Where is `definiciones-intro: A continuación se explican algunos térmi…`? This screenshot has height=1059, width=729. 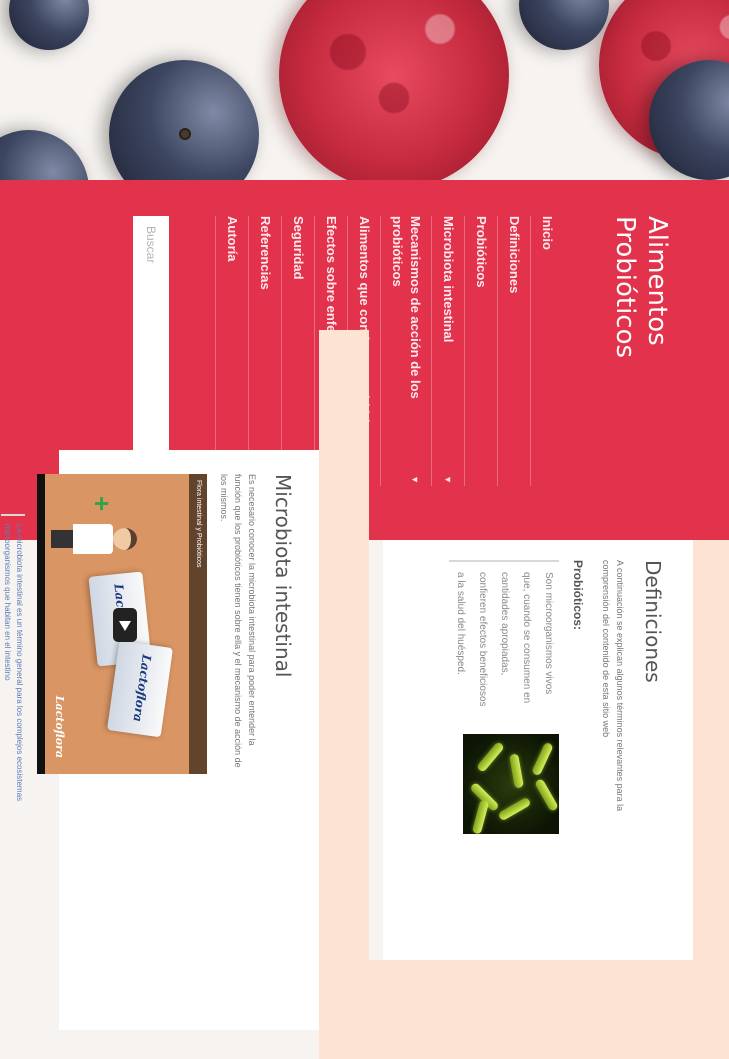 definiciones-intro: A continuación se explican algunos térmi… is located at coordinates (613, 686).